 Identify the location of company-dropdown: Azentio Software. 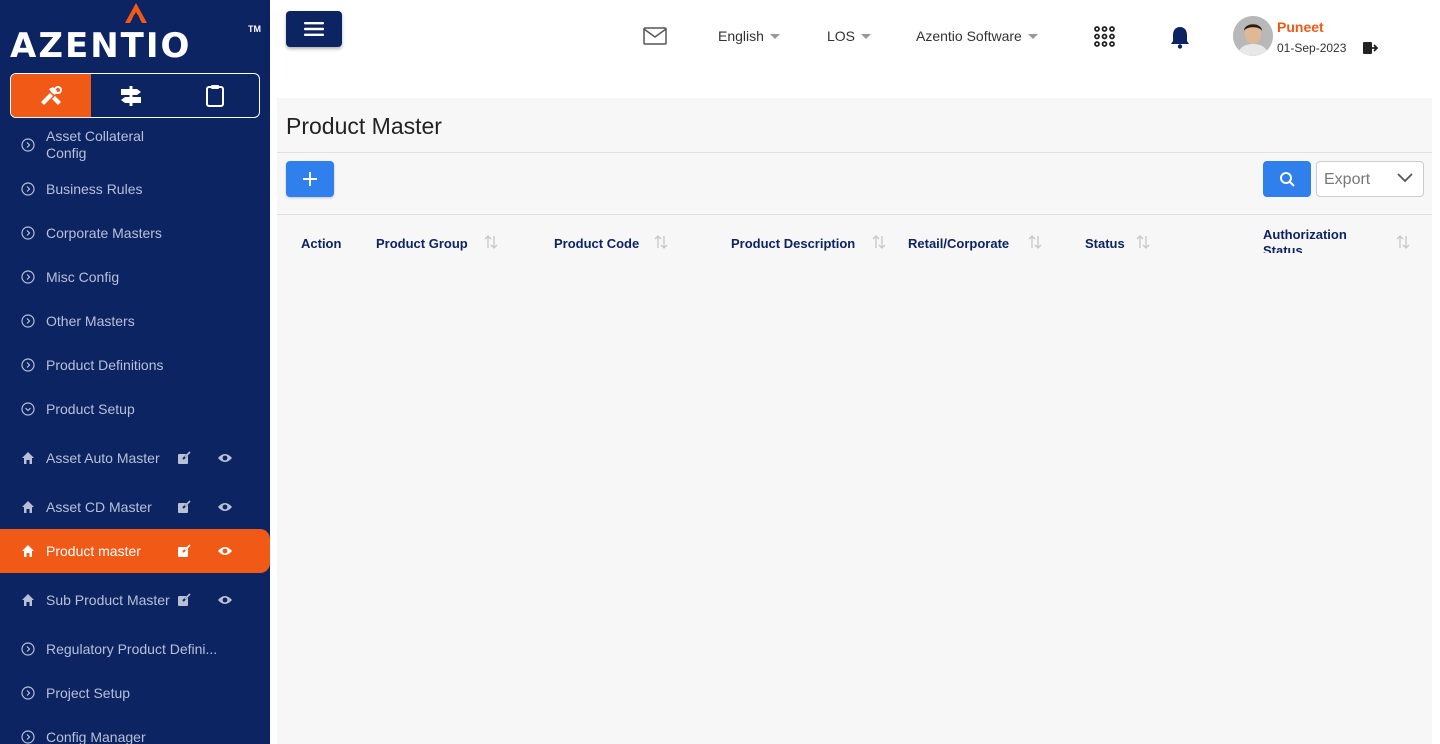
(977, 36).